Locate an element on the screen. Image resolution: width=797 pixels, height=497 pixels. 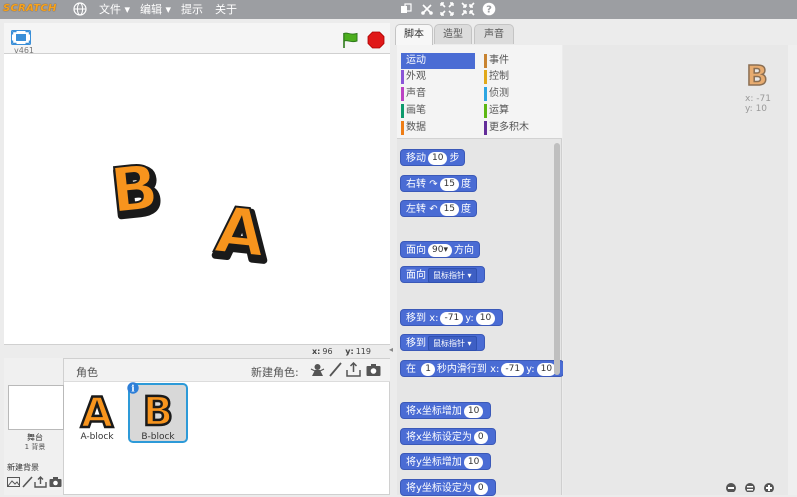
zoom-reset-icon is located at coordinates (750, 488).